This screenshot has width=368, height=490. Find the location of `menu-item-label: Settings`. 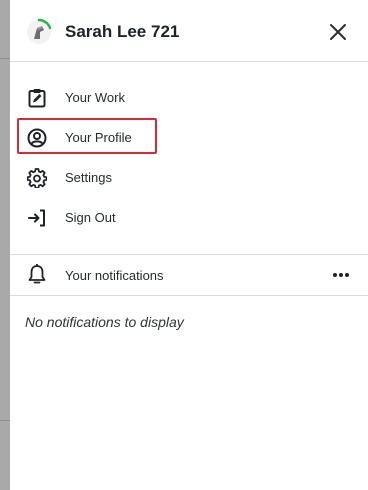

menu-item-label: Settings is located at coordinates (88, 177).